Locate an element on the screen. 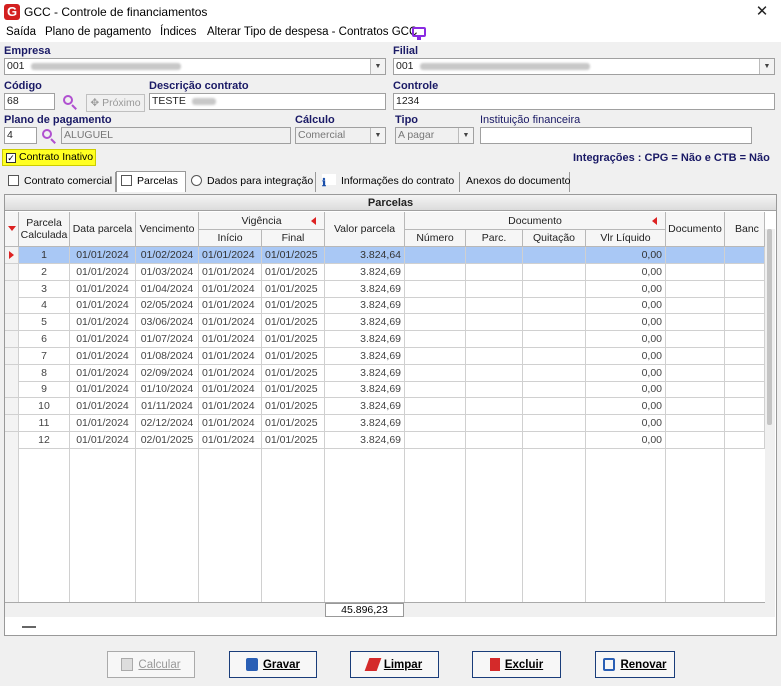 Image resolution: width=781 pixels, height=686 pixels. header-vlr-liquido: Vlr Líquido is located at coordinates (626, 238).